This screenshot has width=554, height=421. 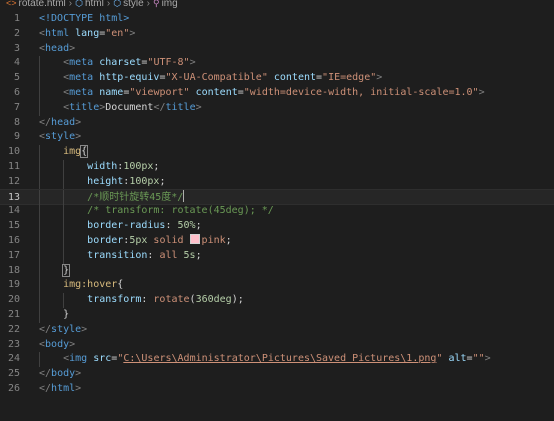 I want to click on line-number: 4, so click(x=16, y=63).